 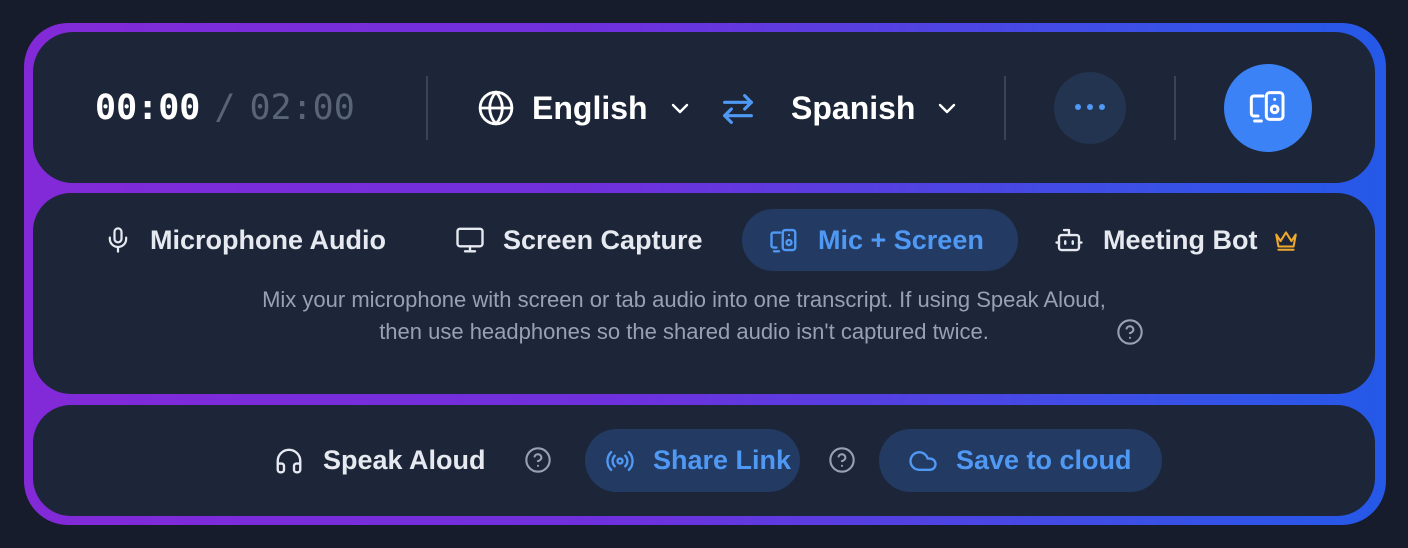 I want to click on mode-tab-meeting-bot: Meeting Bot, so click(x=1177, y=240).